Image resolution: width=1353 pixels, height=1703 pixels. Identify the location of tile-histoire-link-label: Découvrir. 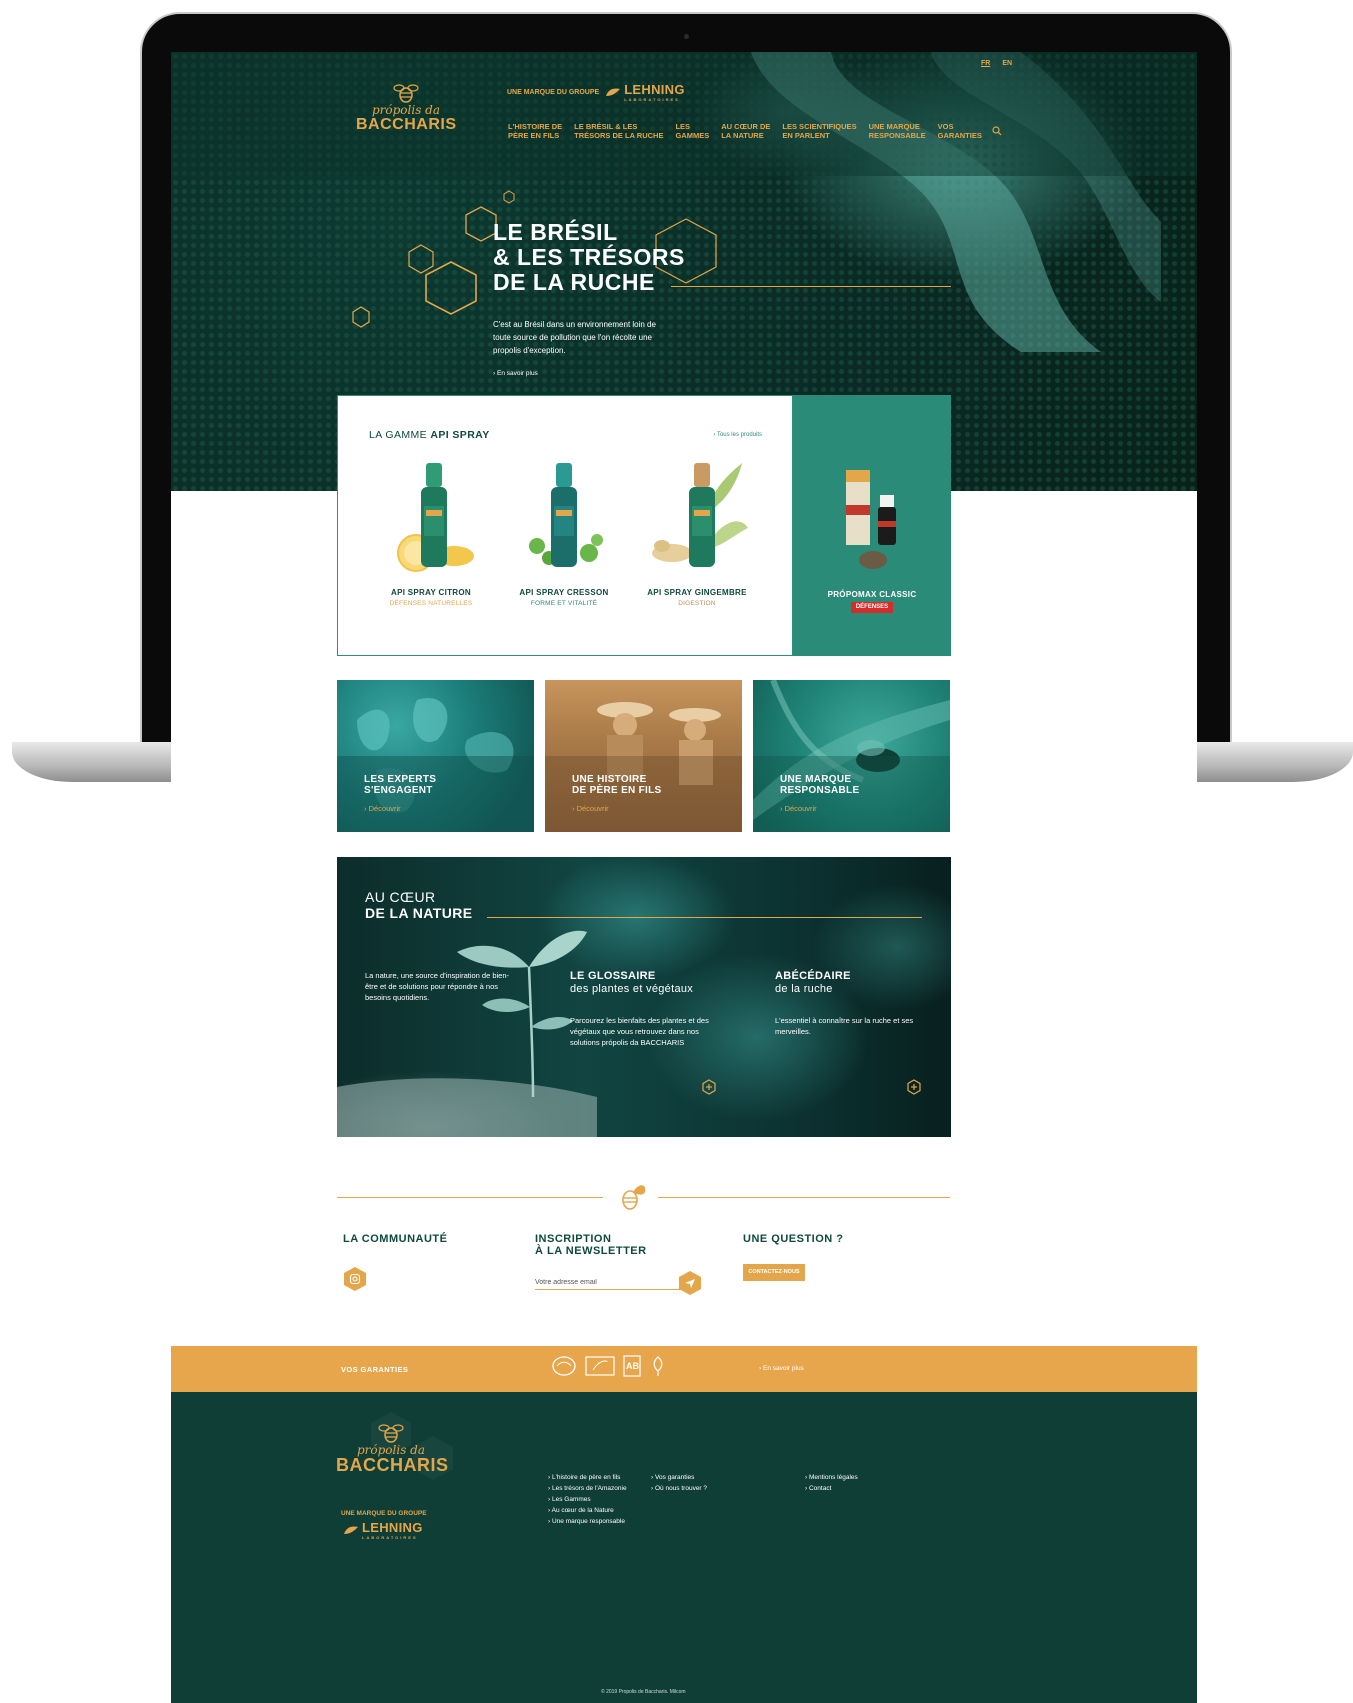
(592, 808).